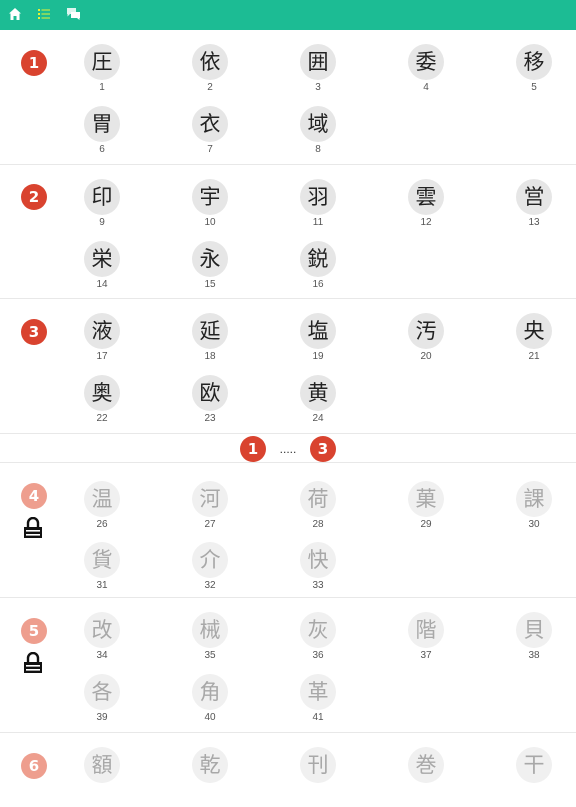 The width and height of the screenshot is (576, 807). What do you see at coordinates (318, 418) in the screenshot?
I see `kanji-number: 24` at bounding box center [318, 418].